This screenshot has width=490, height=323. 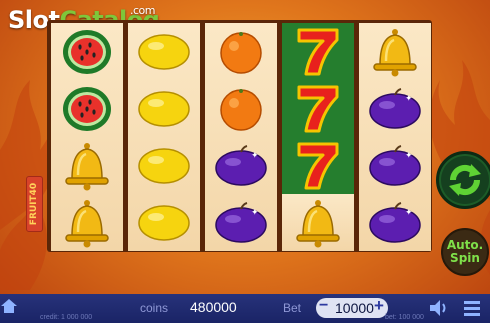 I want to click on coins-value: 480000, so click(x=213, y=307).